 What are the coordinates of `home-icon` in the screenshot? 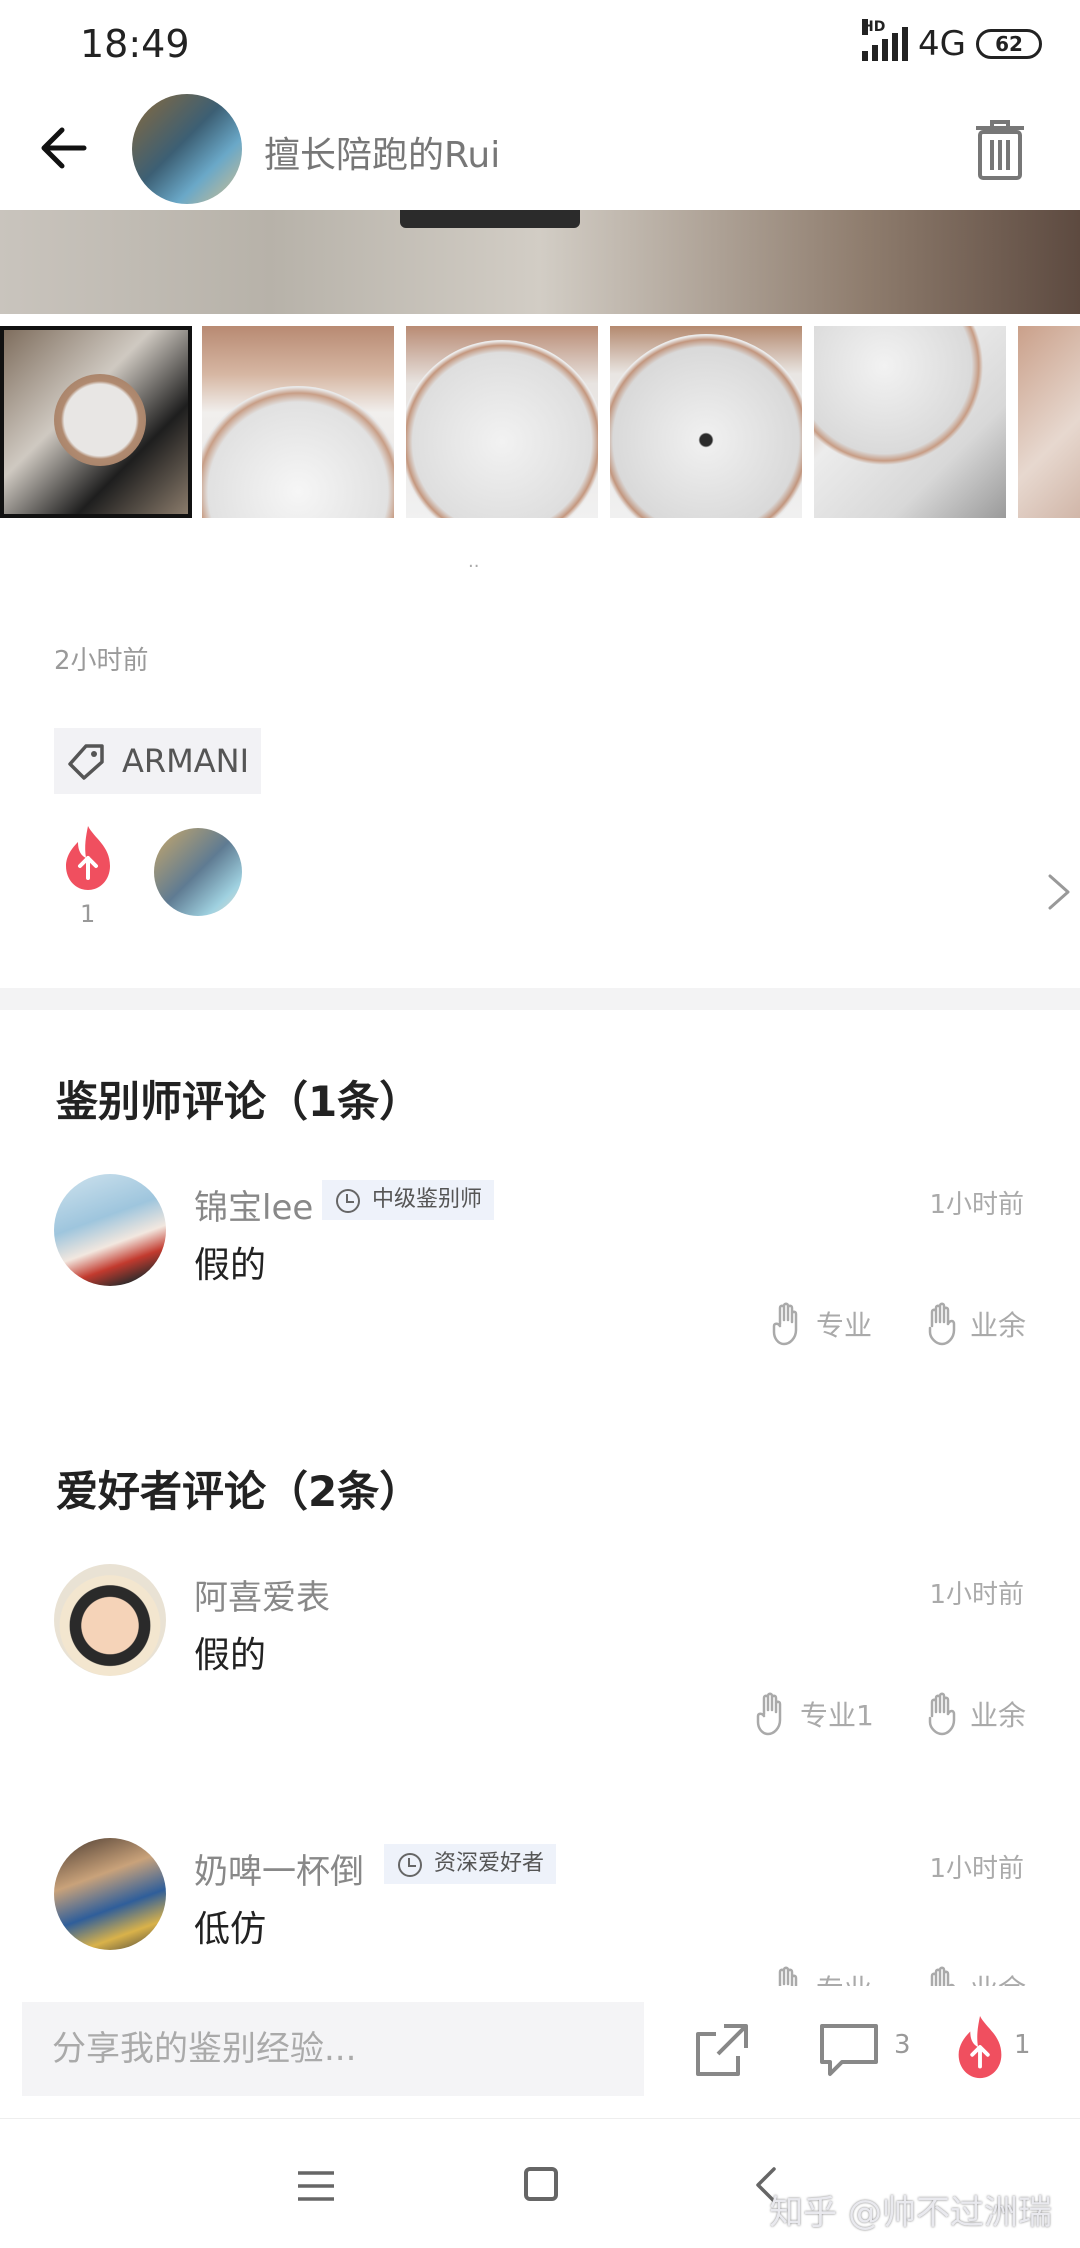 It's located at (541, 2184).